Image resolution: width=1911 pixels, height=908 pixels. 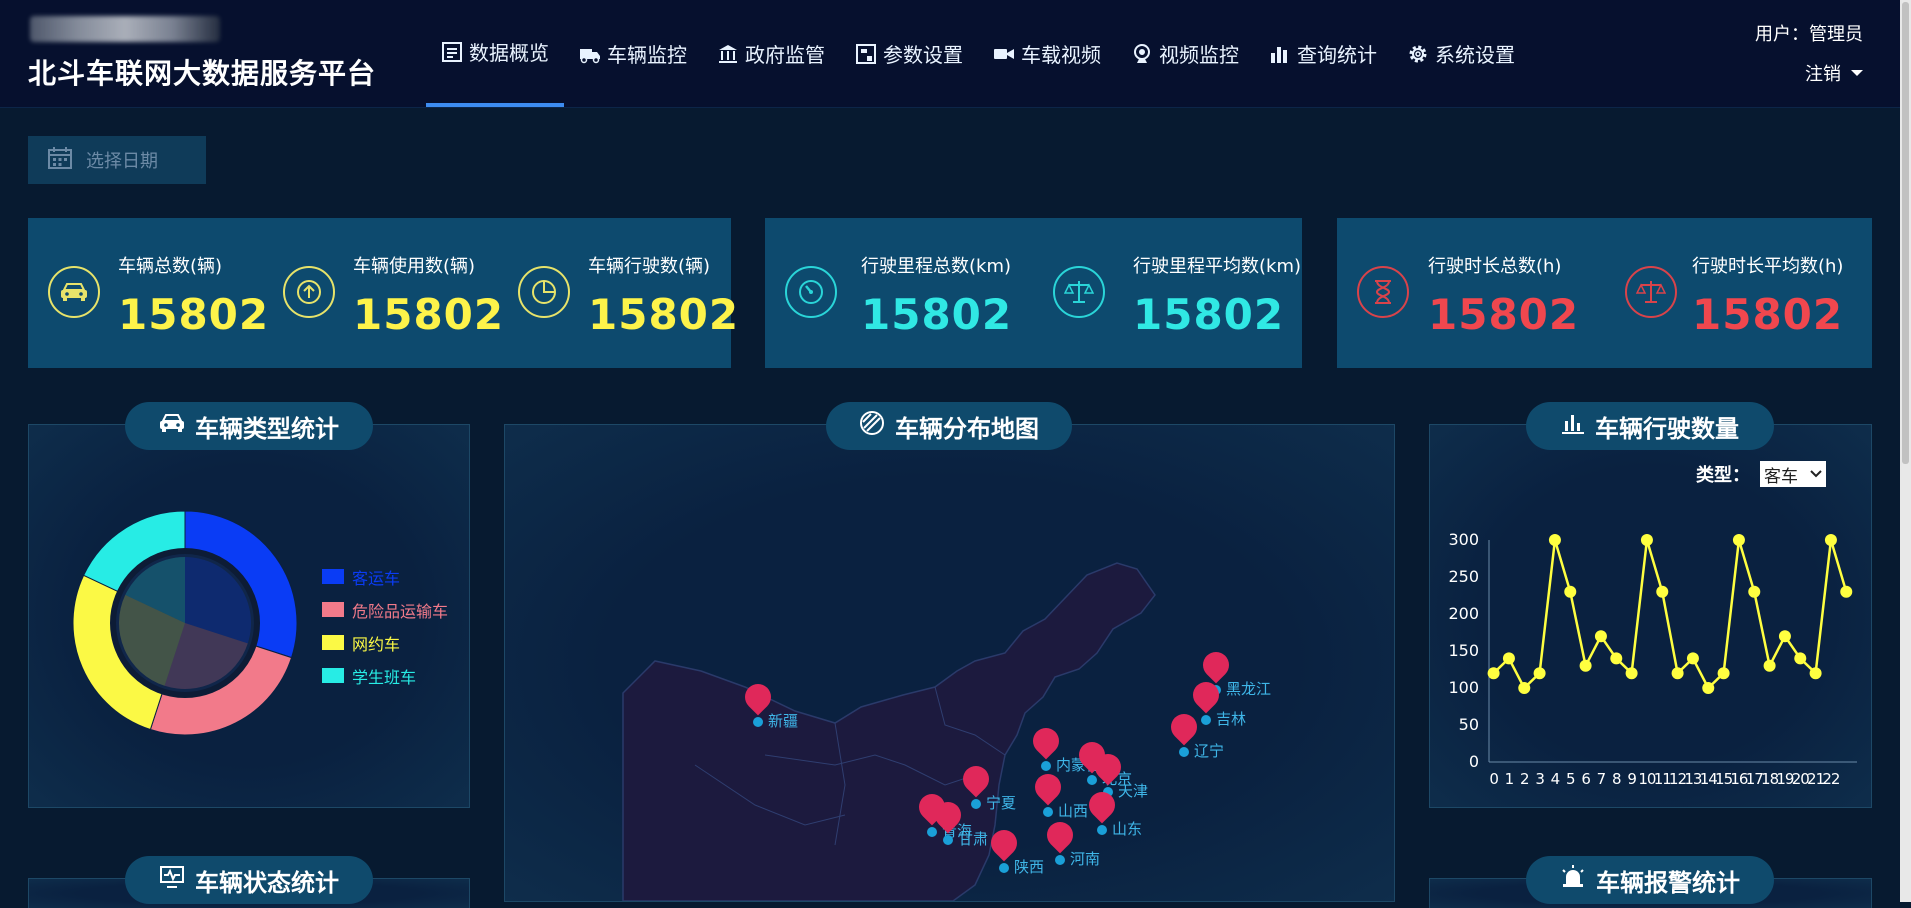 What do you see at coordinates (1493, 779) in the screenshot?
I see `x-tick-label: 0` at bounding box center [1493, 779].